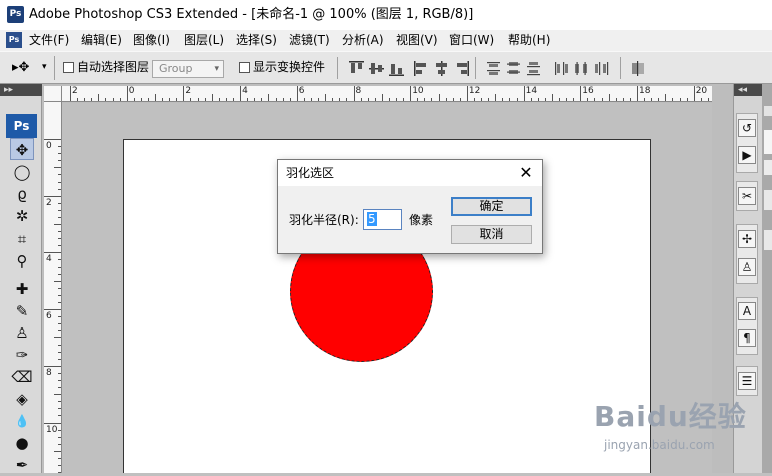 This screenshot has height=476, width=772. What do you see at coordinates (101, 40) in the screenshot?
I see `menu-edit: 编辑(E)` at bounding box center [101, 40].